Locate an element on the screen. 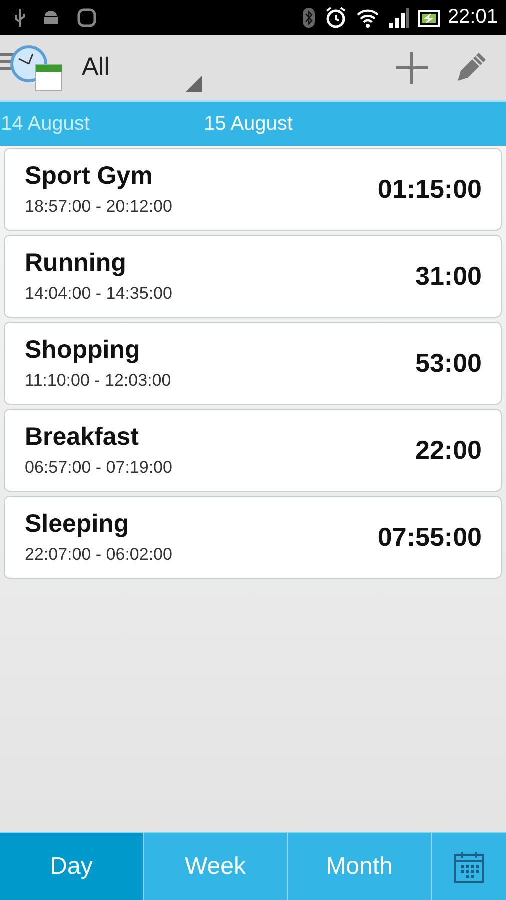 The image size is (506, 900). entry-duration: 31:00 is located at coordinates (449, 276).